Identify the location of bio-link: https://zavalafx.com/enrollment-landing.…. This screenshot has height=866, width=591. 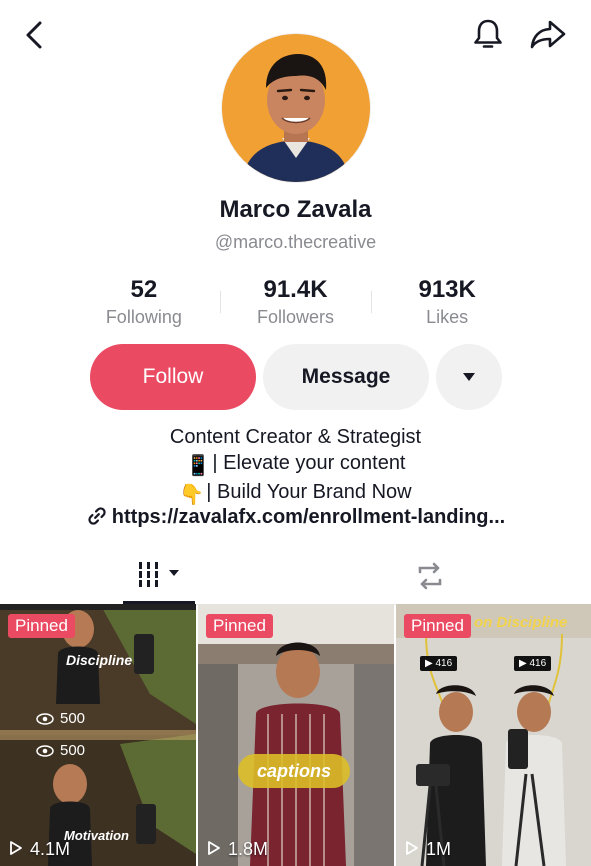
(295, 517).